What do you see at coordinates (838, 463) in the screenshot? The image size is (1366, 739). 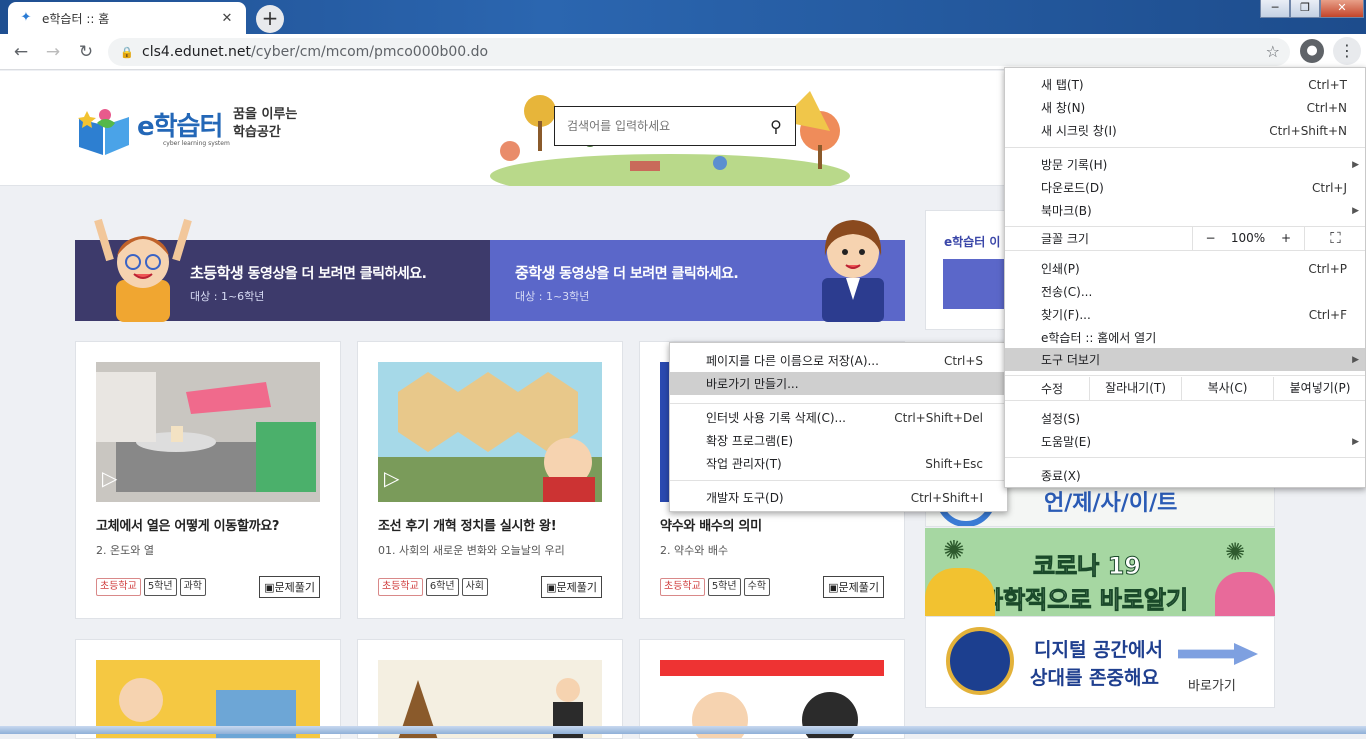 I see `menu-item-task-manager: 작업 관리자(T) Shift+Esc` at bounding box center [838, 463].